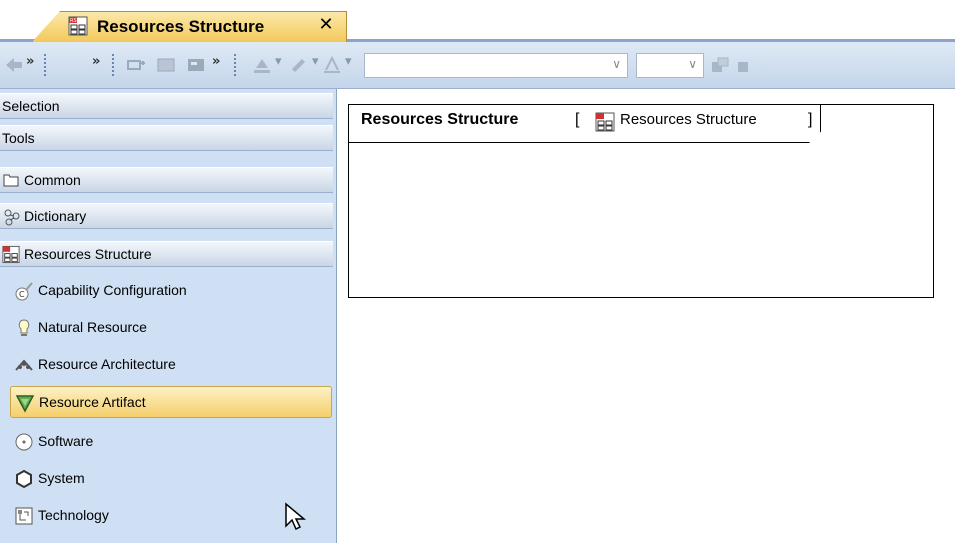 The image size is (955, 543). I want to click on resource-artifact-icon, so click(25, 404).